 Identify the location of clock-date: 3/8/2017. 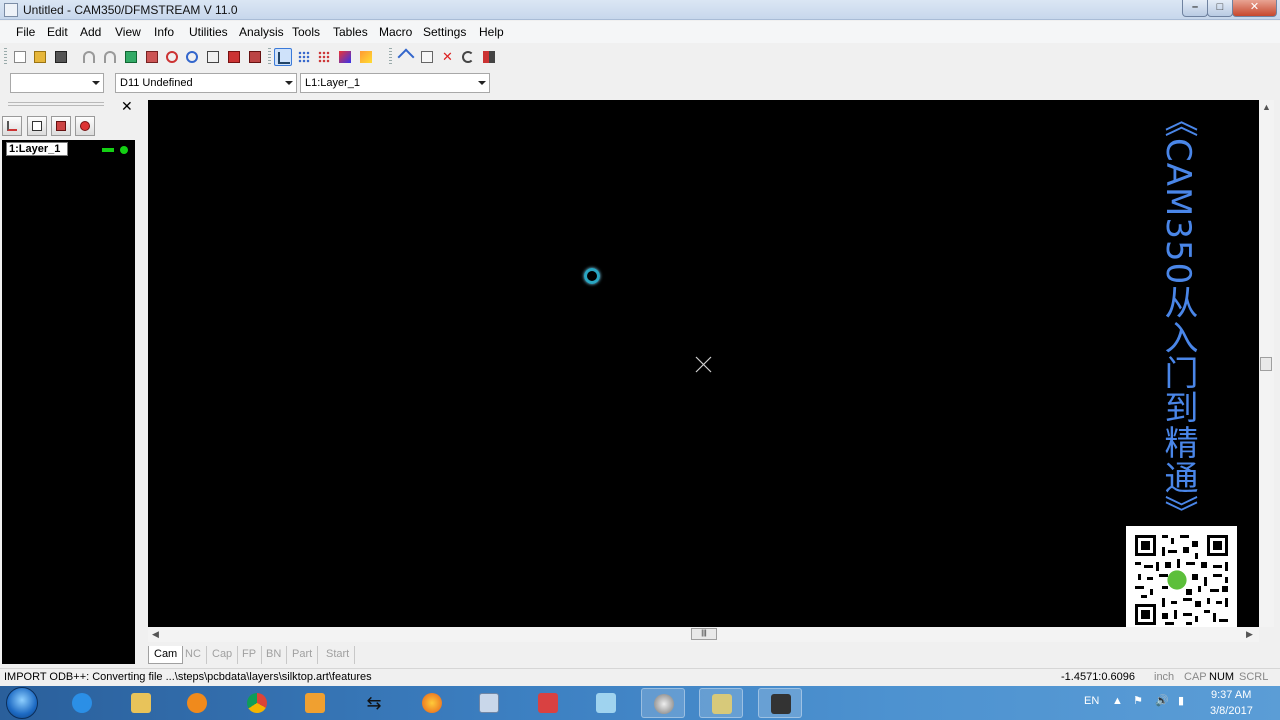
(1231, 711).